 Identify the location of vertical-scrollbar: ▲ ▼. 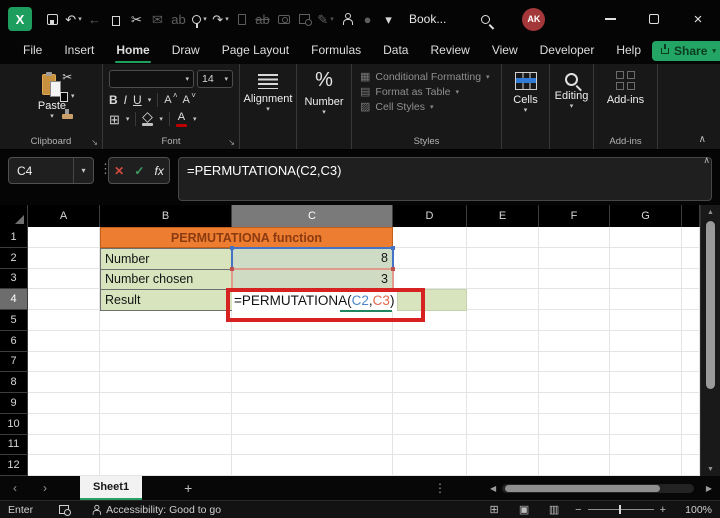
(710, 340).